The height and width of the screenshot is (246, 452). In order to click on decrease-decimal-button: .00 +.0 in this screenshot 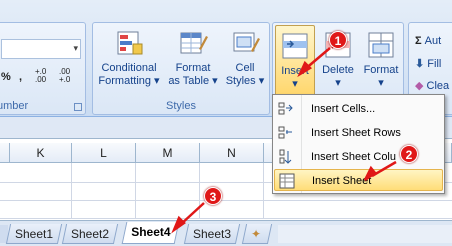, I will do `click(69, 76)`.